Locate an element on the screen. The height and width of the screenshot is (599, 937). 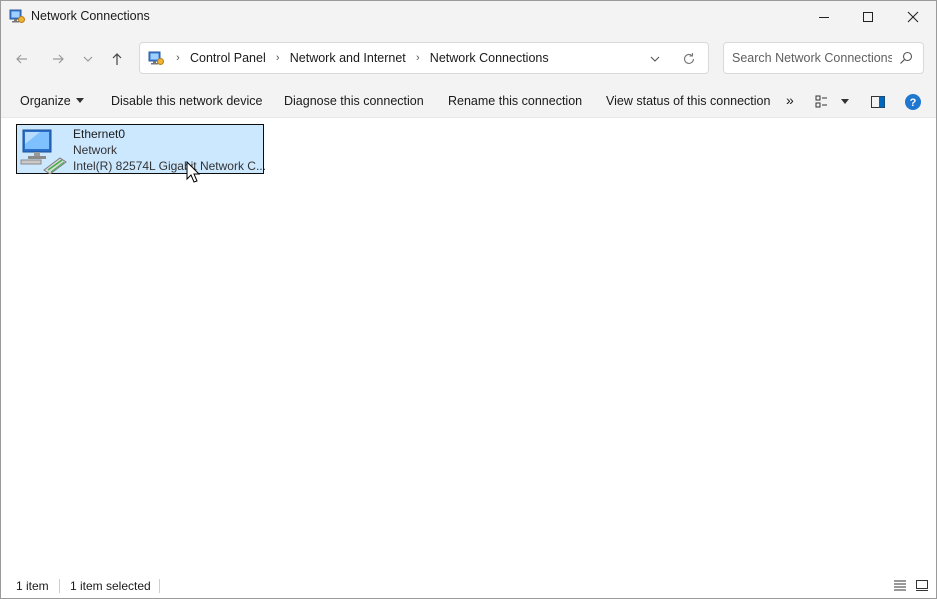
arrow-up-icon is located at coordinates (117, 59).